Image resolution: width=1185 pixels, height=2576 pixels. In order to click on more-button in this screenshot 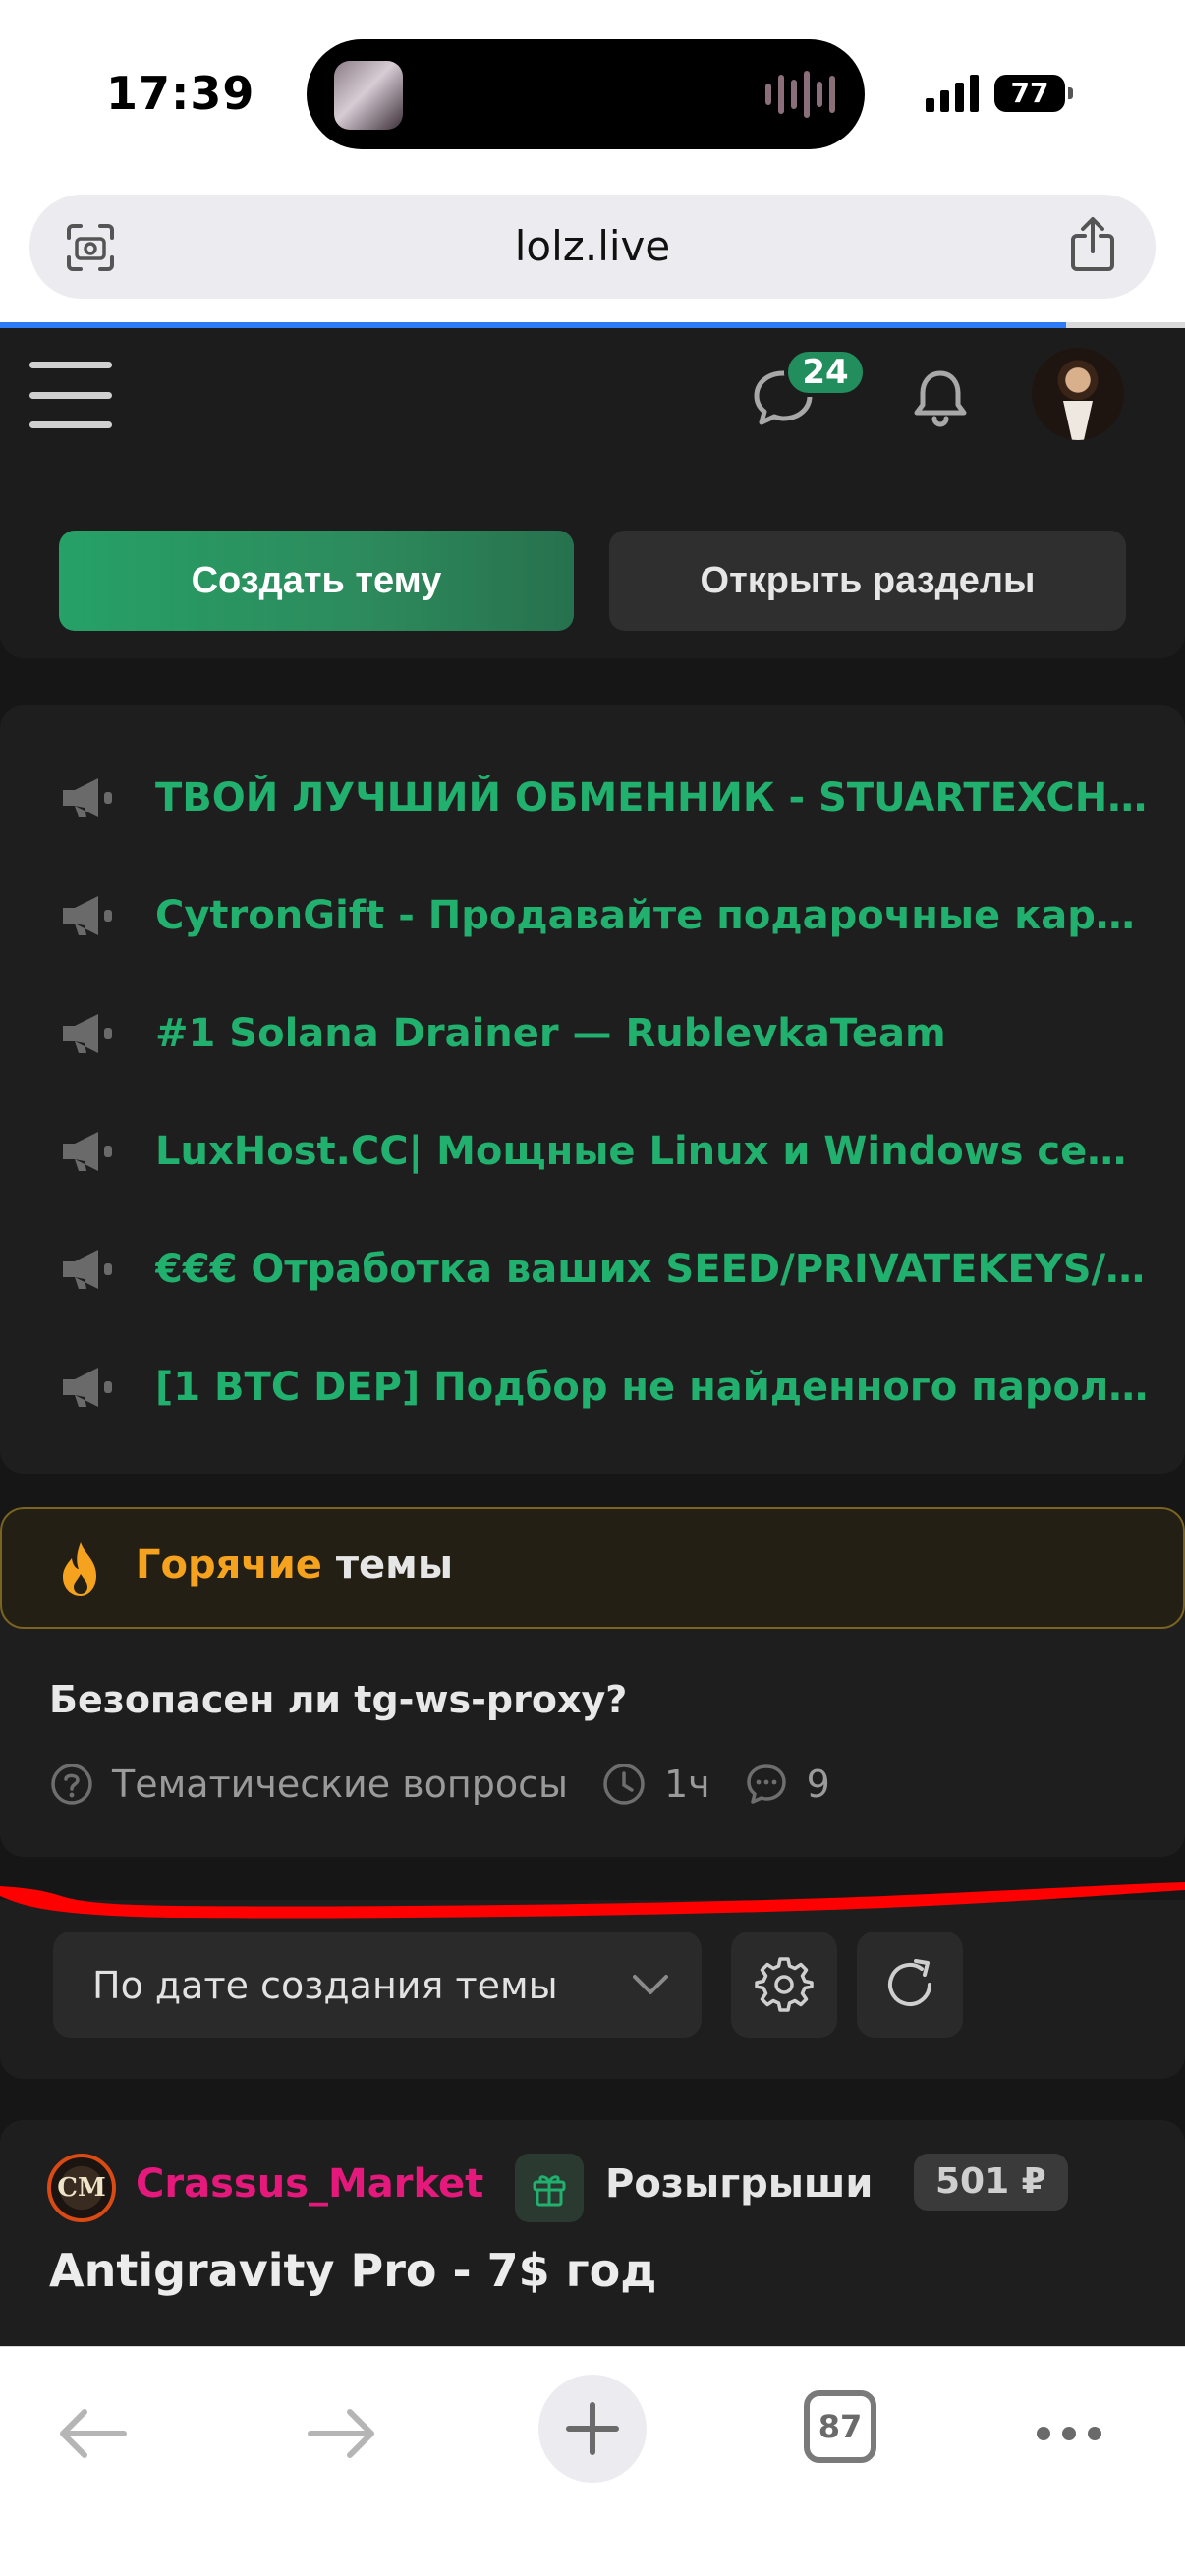, I will do `click(1069, 2433)`.